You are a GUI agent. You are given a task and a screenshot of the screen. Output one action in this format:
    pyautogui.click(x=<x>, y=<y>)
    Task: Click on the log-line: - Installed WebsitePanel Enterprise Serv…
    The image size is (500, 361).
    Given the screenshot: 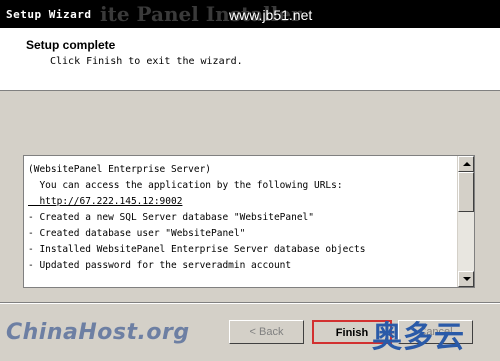 What is the action you would take?
    pyautogui.click(x=197, y=249)
    